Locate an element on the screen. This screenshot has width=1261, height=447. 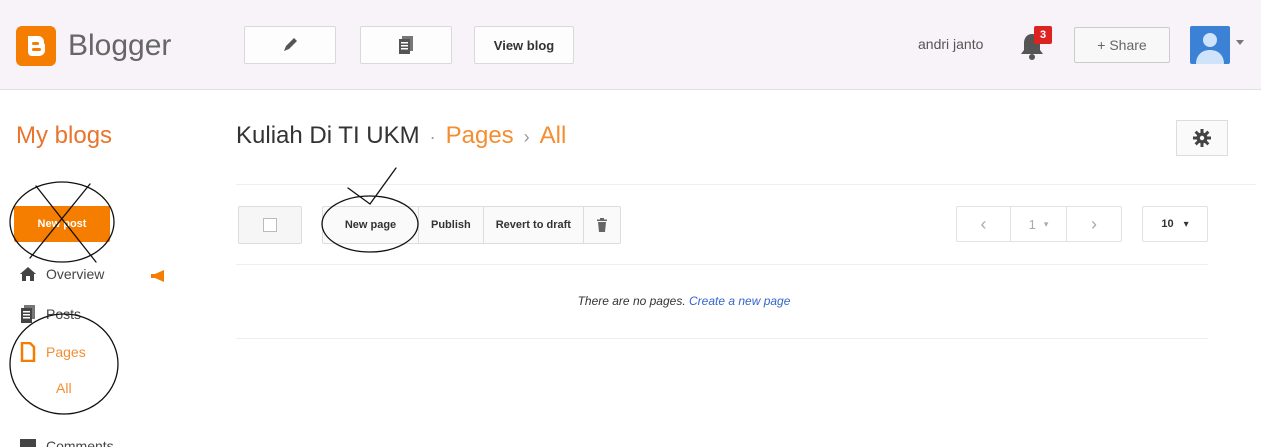
my-blogs-link: My blogs is located at coordinates (64, 136).